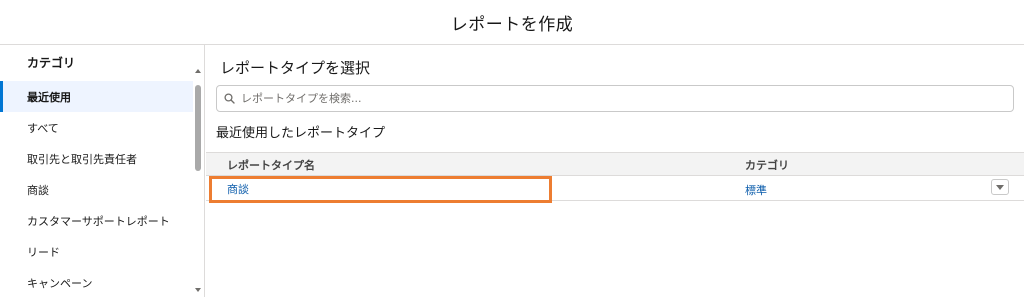  What do you see at coordinates (198, 290) in the screenshot?
I see `scroll-down-arrow-icon` at bounding box center [198, 290].